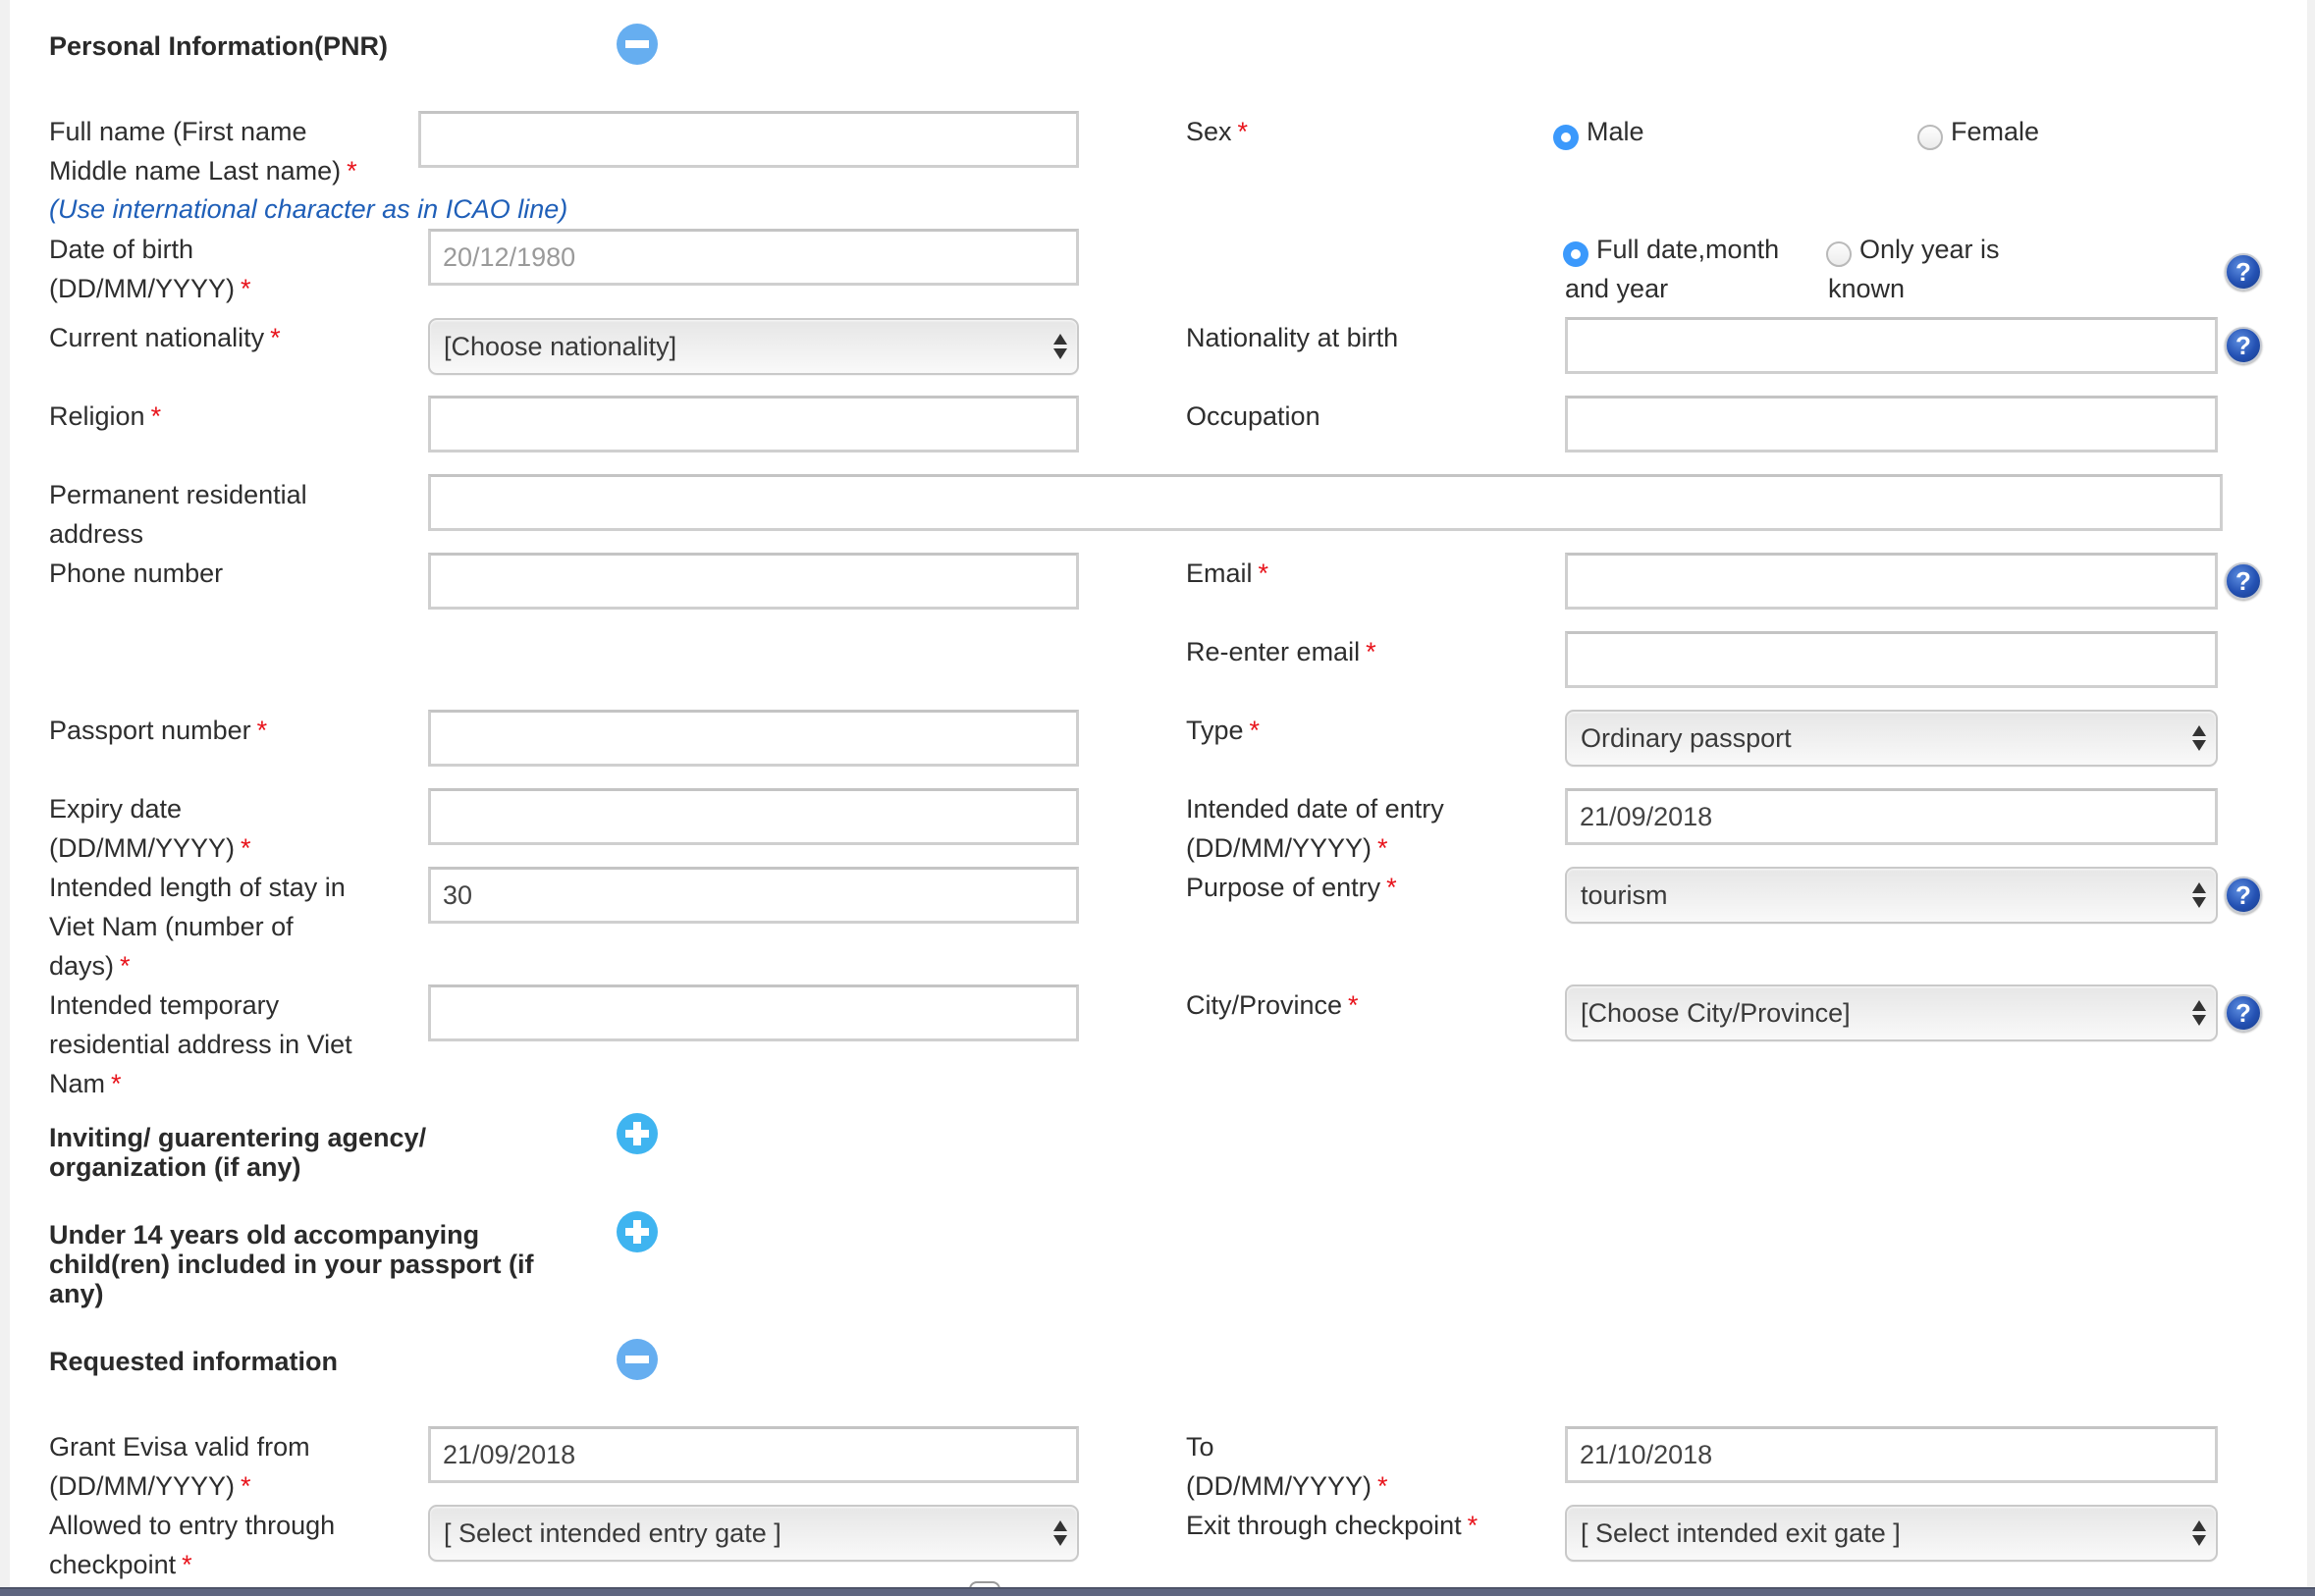 The height and width of the screenshot is (1596, 2315). Describe the element at coordinates (192, 1525) in the screenshot. I see `entry-gate-label-line1: Allowed to entry through` at that location.